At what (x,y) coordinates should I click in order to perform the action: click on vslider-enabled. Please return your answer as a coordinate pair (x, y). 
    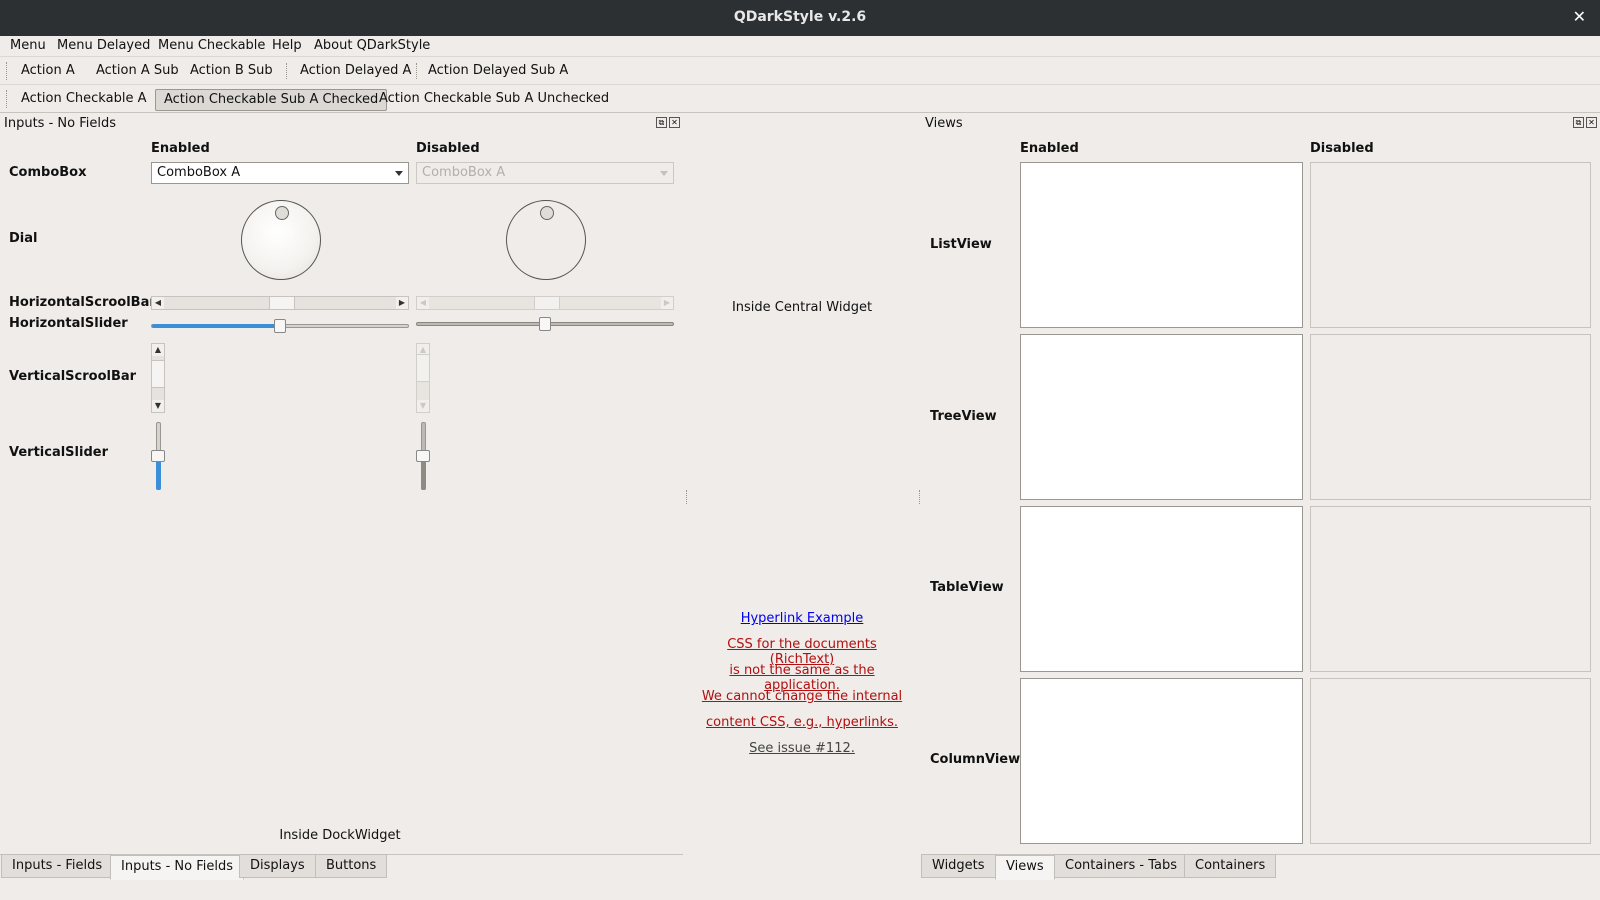
    Looking at the image, I should click on (158, 456).